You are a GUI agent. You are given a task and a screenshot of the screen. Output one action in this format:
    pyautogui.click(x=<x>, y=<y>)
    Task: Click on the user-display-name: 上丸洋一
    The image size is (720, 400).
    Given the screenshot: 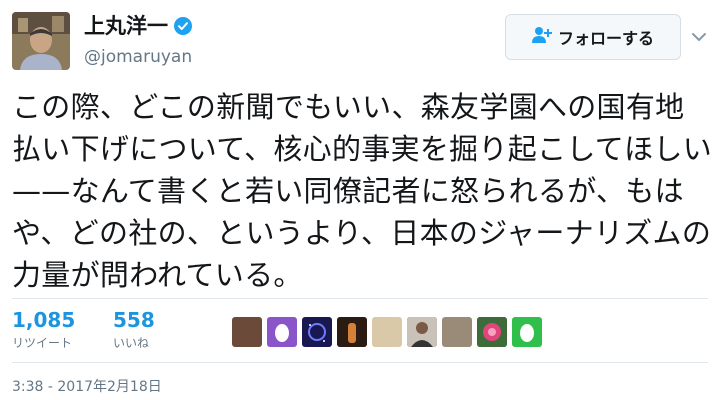 What is the action you would take?
    pyautogui.click(x=138, y=26)
    